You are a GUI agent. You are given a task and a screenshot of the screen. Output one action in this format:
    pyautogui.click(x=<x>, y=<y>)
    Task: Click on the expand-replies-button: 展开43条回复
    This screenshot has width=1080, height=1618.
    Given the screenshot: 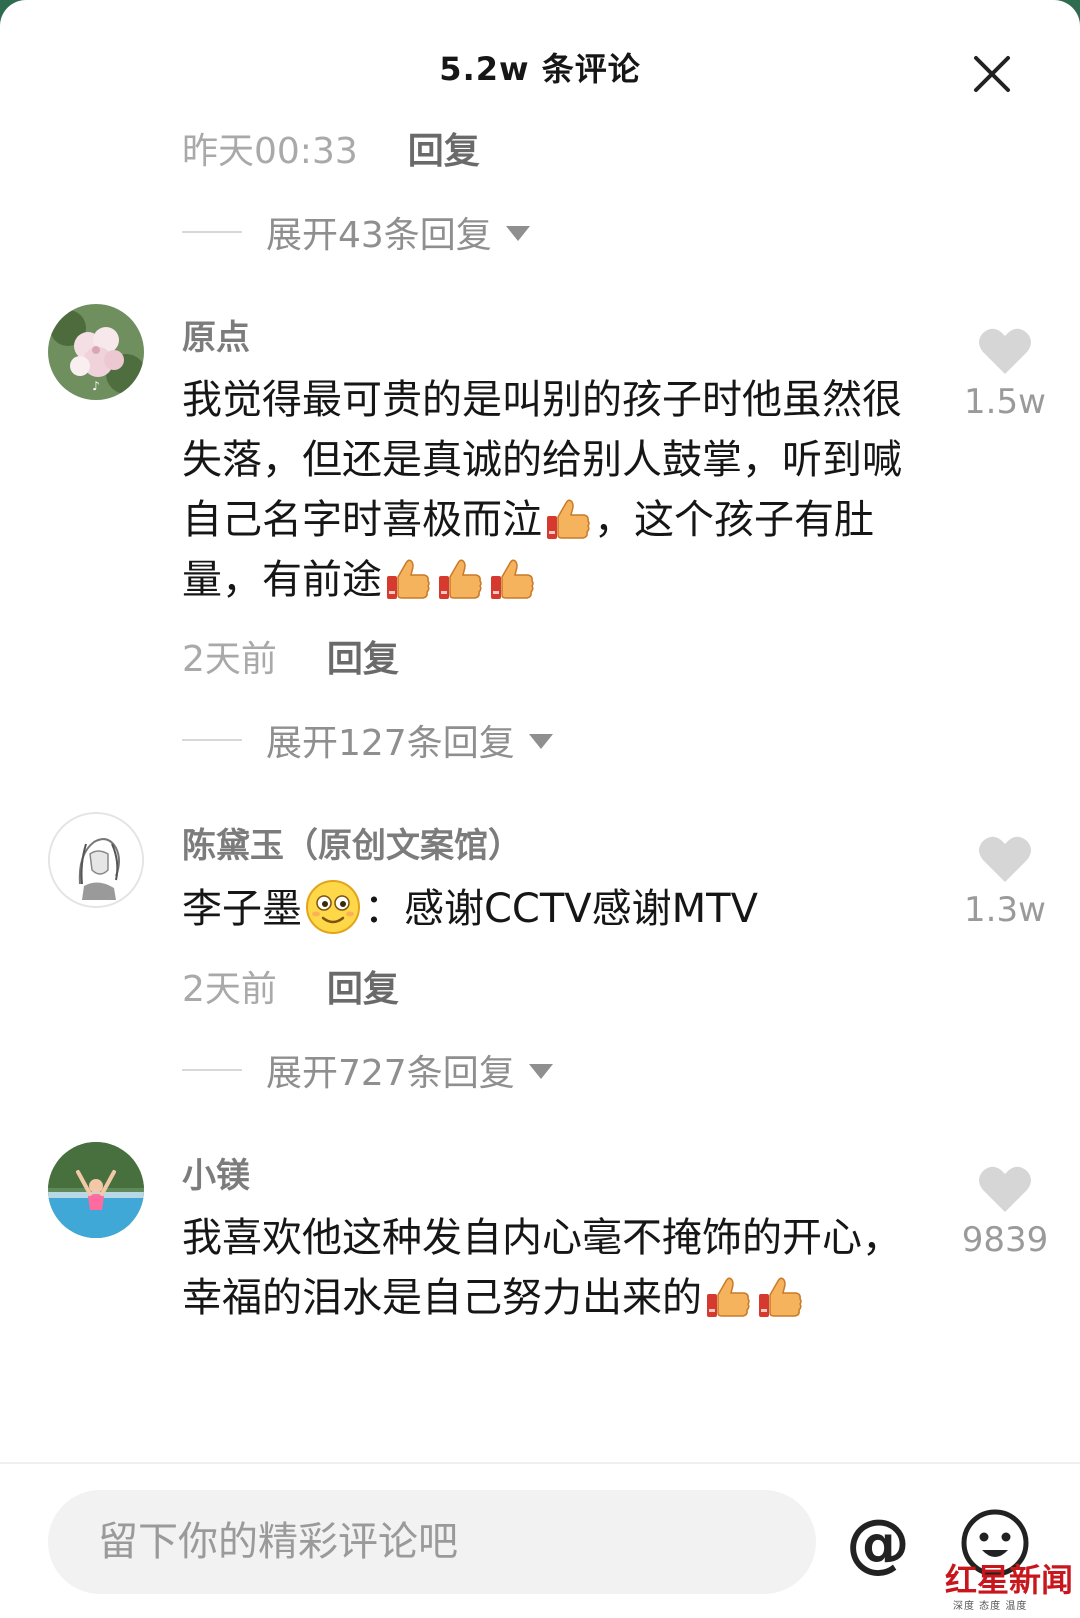 What is the action you would take?
    pyautogui.click(x=356, y=232)
    